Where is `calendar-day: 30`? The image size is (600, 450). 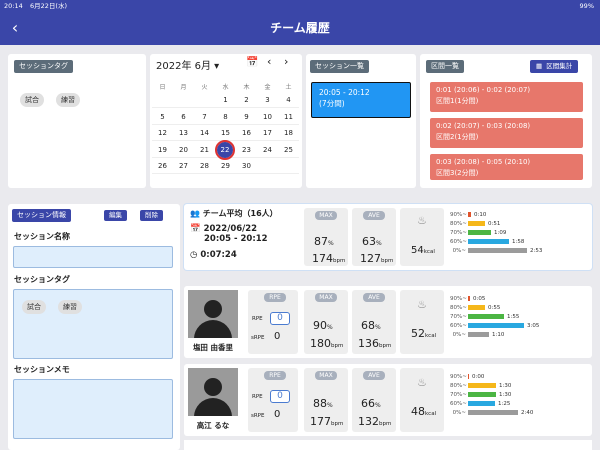 calendar-day: 30 is located at coordinates (246, 166).